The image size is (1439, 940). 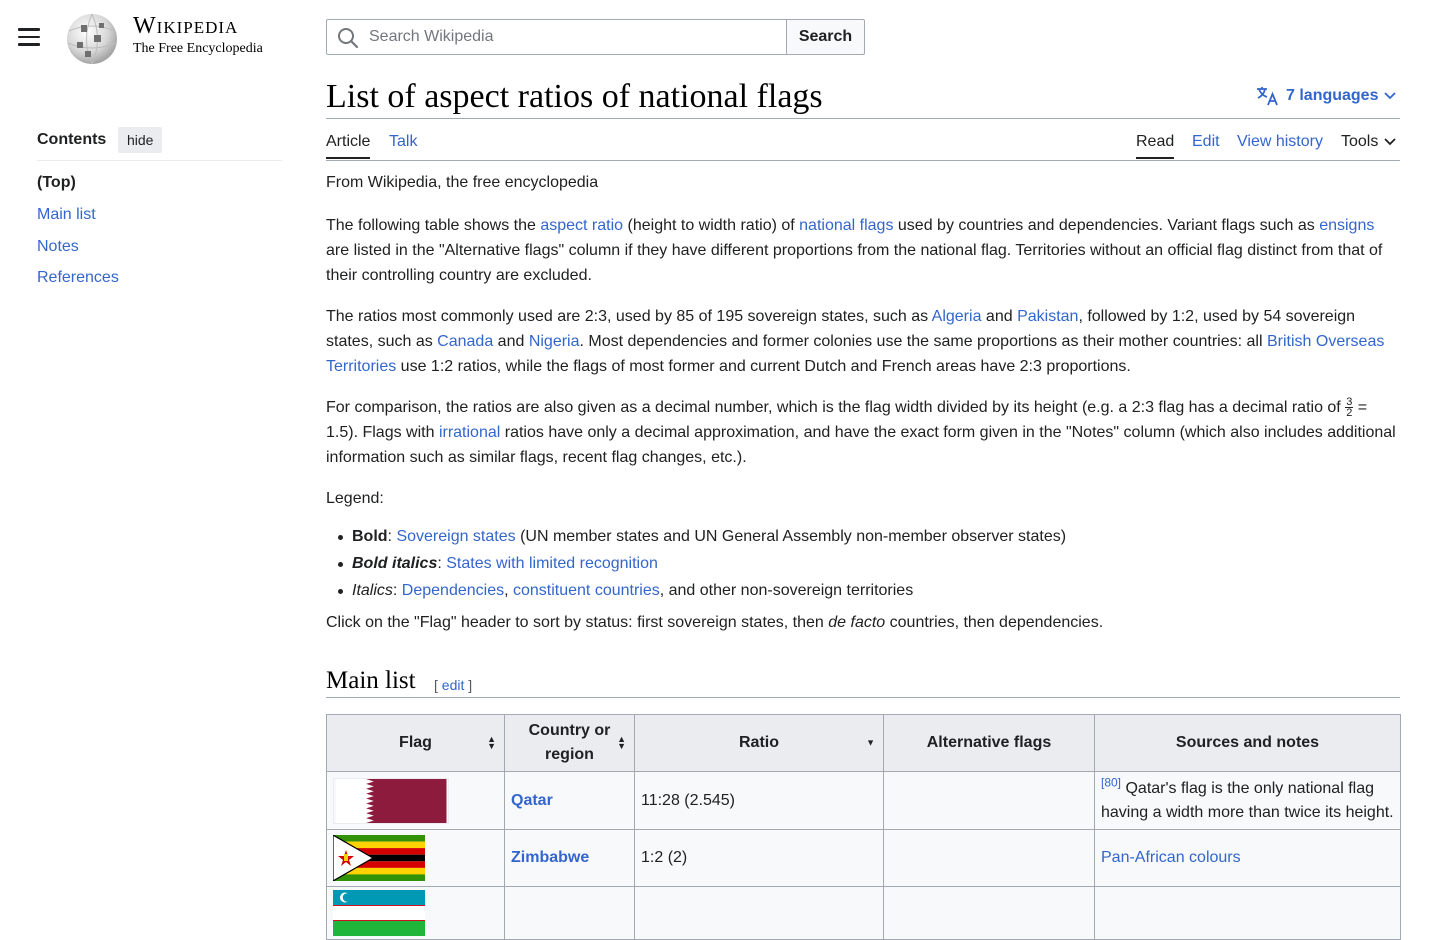 I want to click on tab-talk: Talk, so click(x=403, y=142).